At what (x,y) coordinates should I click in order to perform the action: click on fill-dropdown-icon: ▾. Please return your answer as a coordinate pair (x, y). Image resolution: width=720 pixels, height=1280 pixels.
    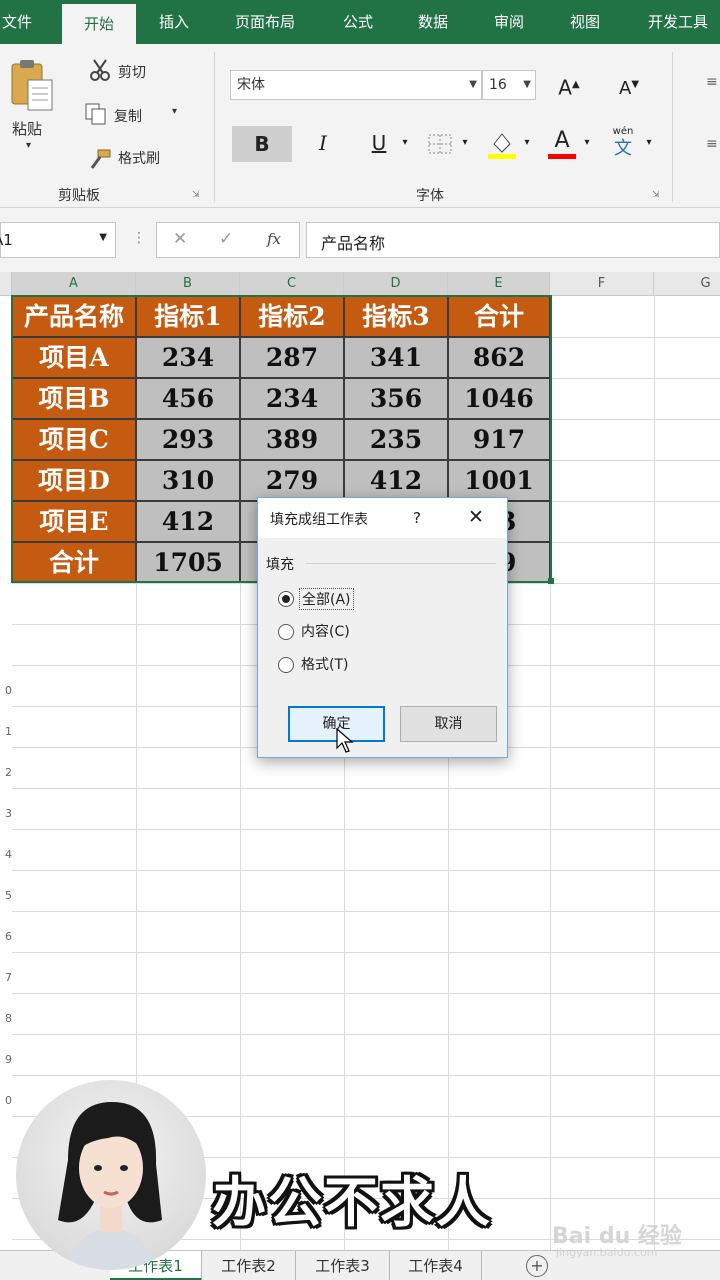
    Looking at the image, I should click on (527, 143).